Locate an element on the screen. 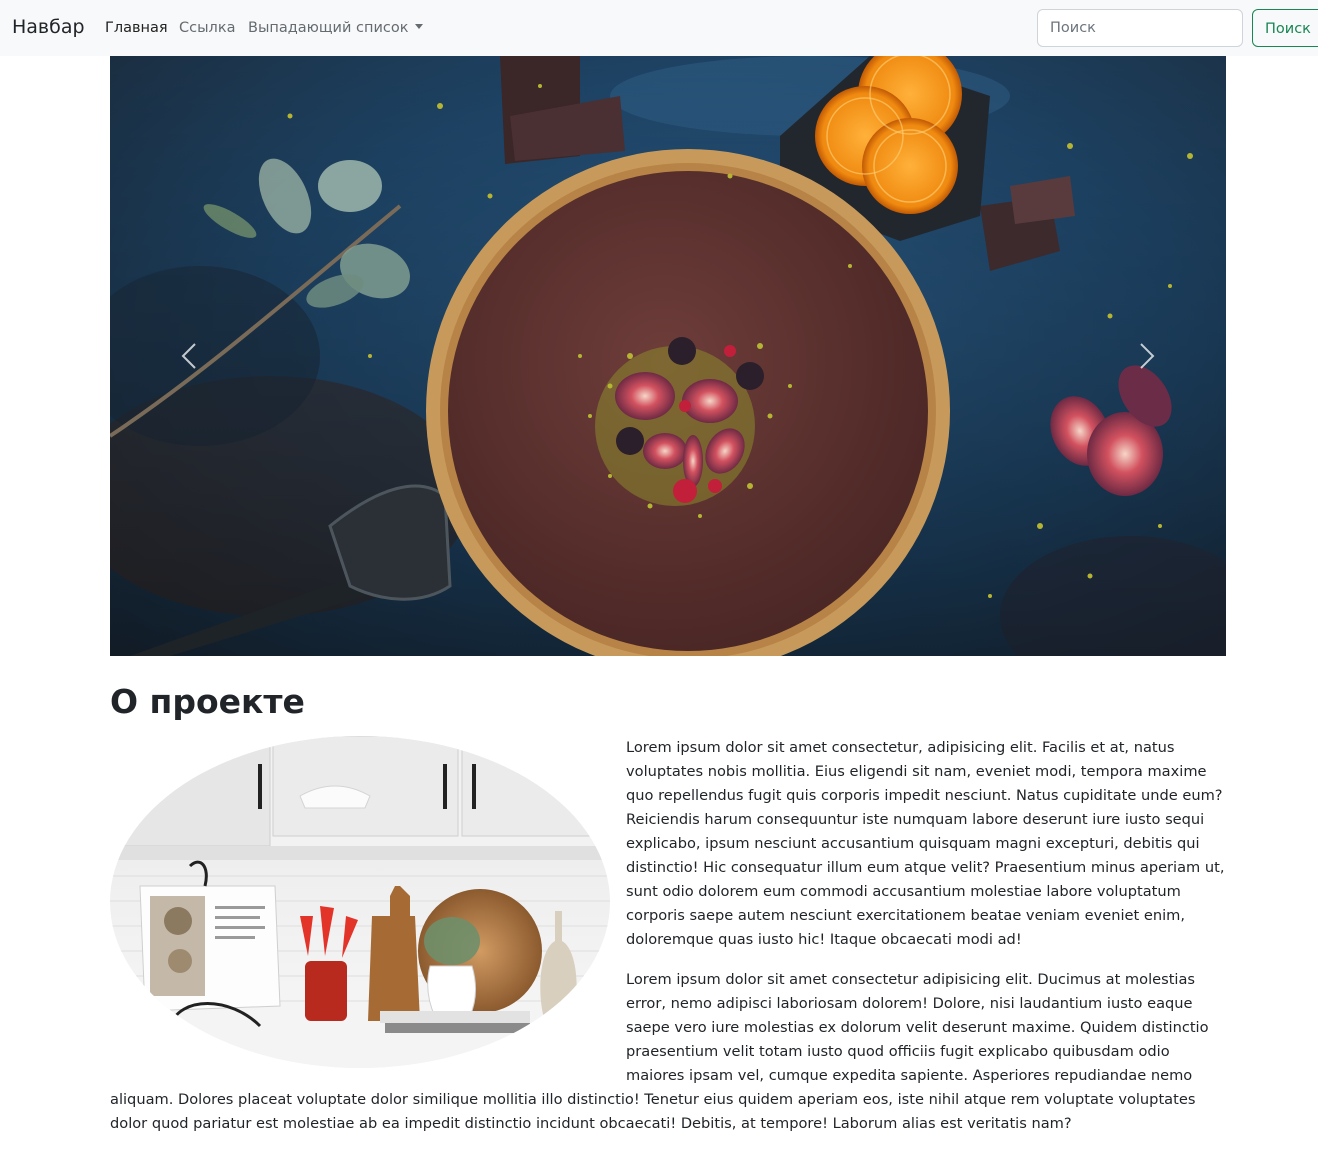 The image size is (1318, 1176). nav-link-link: Ссылка is located at coordinates (207, 28).